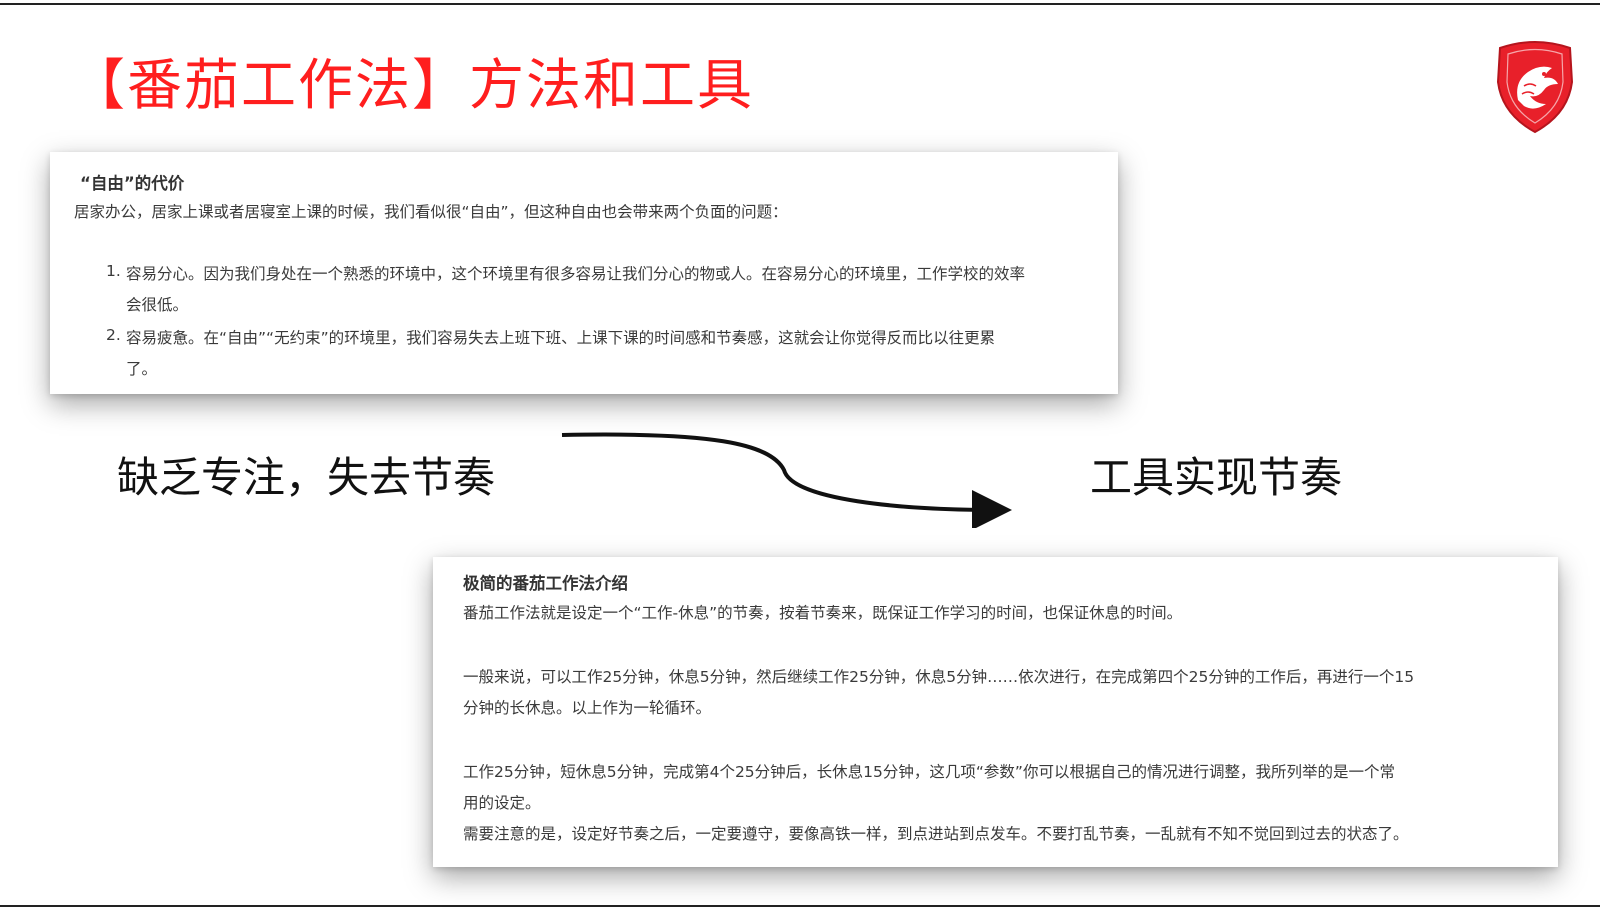 Image resolution: width=1600 pixels, height=914 pixels. I want to click on msi-dragon-shield-icon, so click(1535, 87).